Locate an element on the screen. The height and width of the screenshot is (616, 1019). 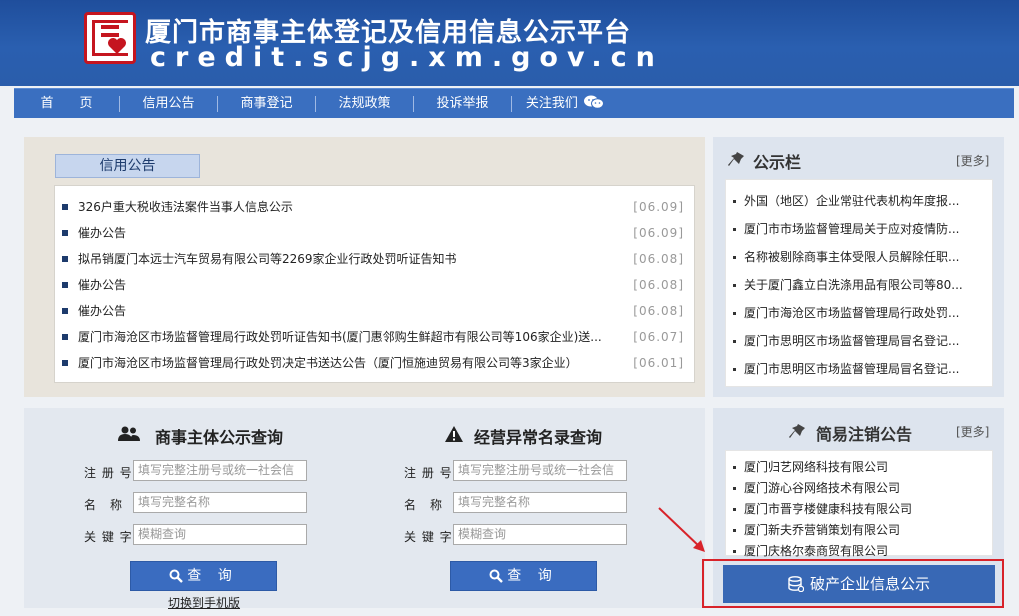
wechat-icon is located at coordinates (594, 102).